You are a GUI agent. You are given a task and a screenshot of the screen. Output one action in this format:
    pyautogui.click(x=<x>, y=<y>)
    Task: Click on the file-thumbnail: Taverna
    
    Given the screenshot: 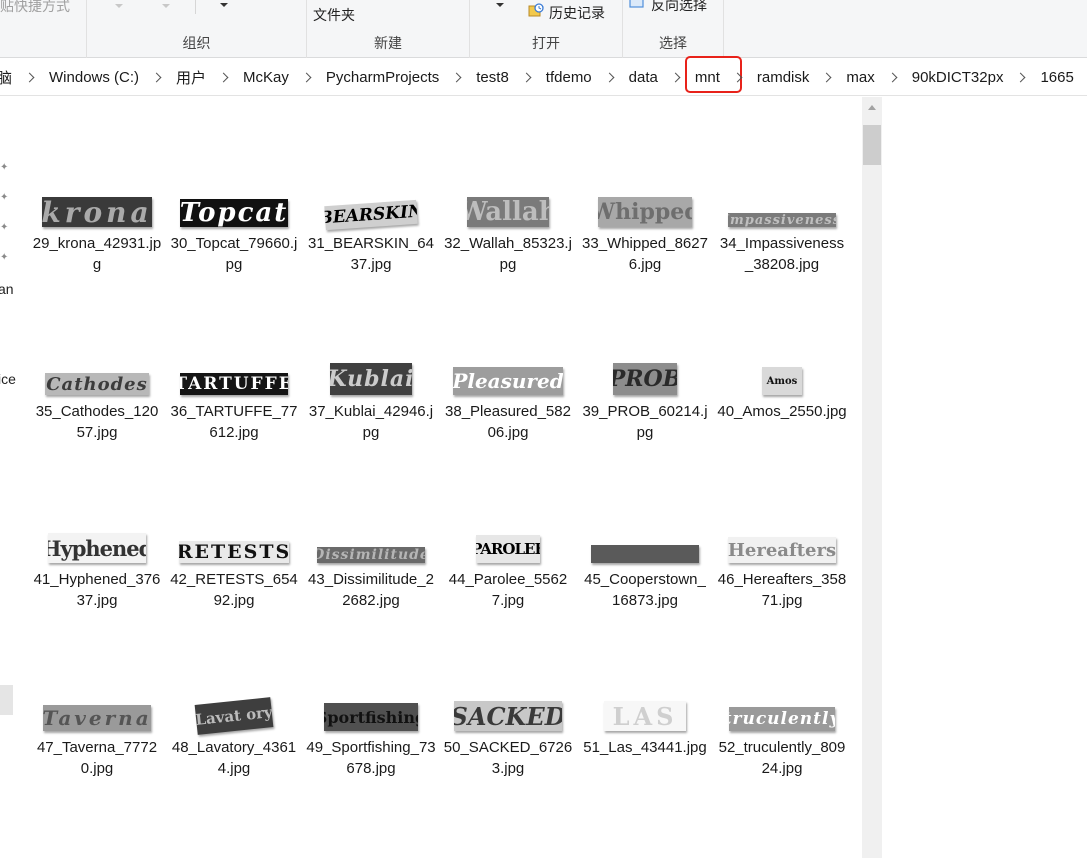 What is the action you would take?
    pyautogui.click(x=97, y=718)
    